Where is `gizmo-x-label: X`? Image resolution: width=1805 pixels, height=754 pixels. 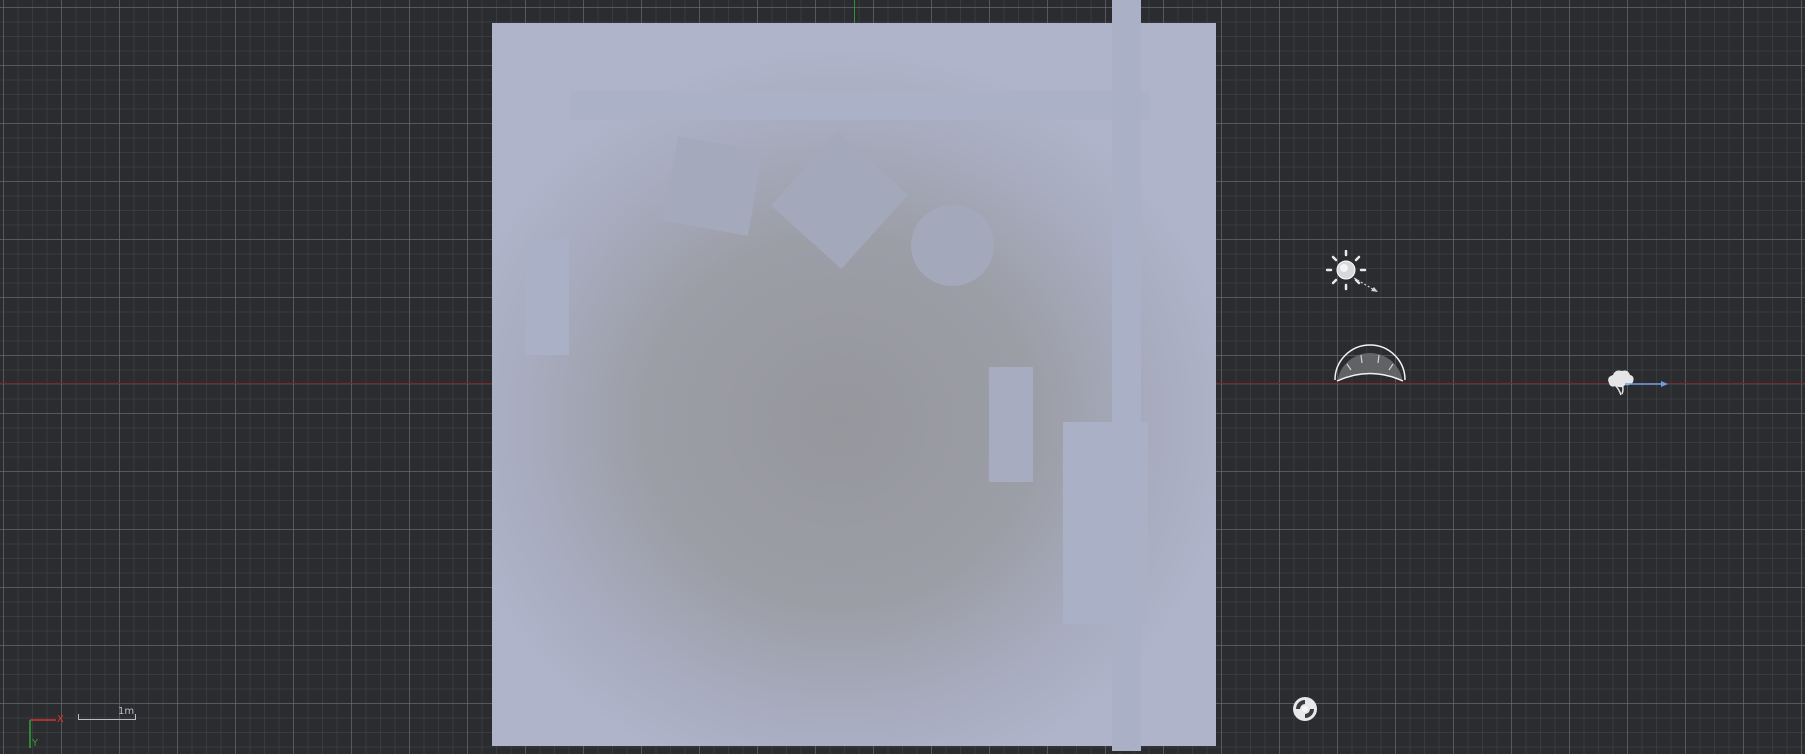
gizmo-x-label: X is located at coordinates (60, 719).